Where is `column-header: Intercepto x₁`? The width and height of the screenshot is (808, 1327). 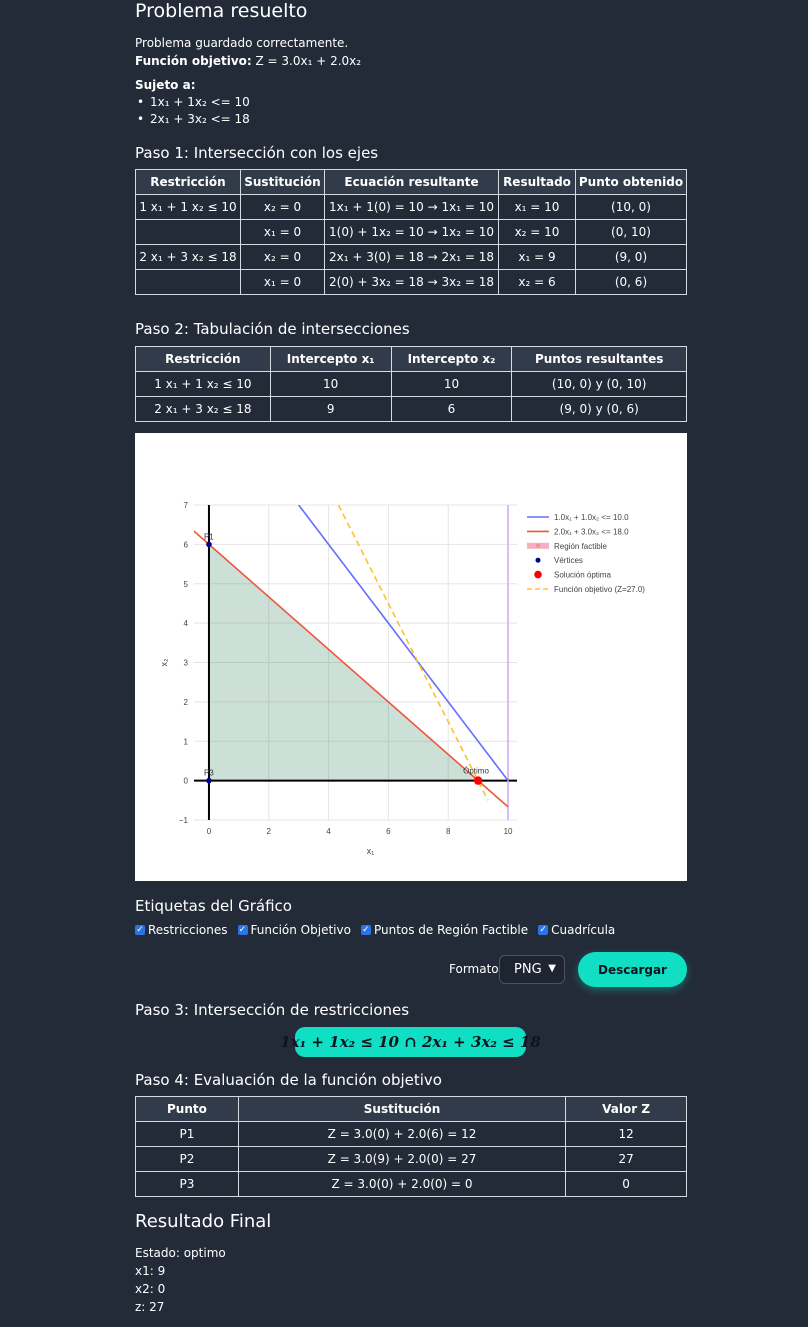 column-header: Intercepto x₁ is located at coordinates (330, 359).